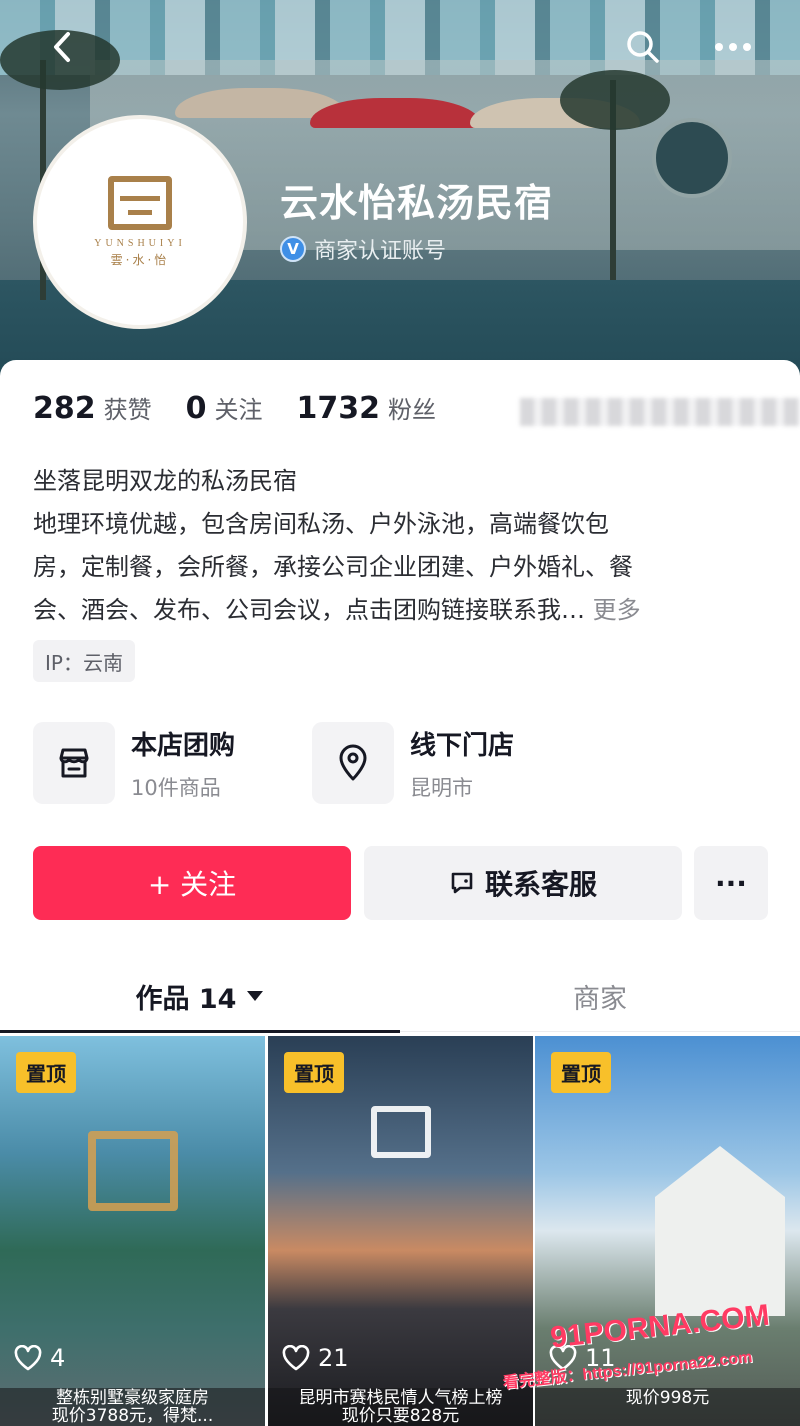 The image size is (800, 1426). I want to click on more-dots-icon, so click(733, 47).